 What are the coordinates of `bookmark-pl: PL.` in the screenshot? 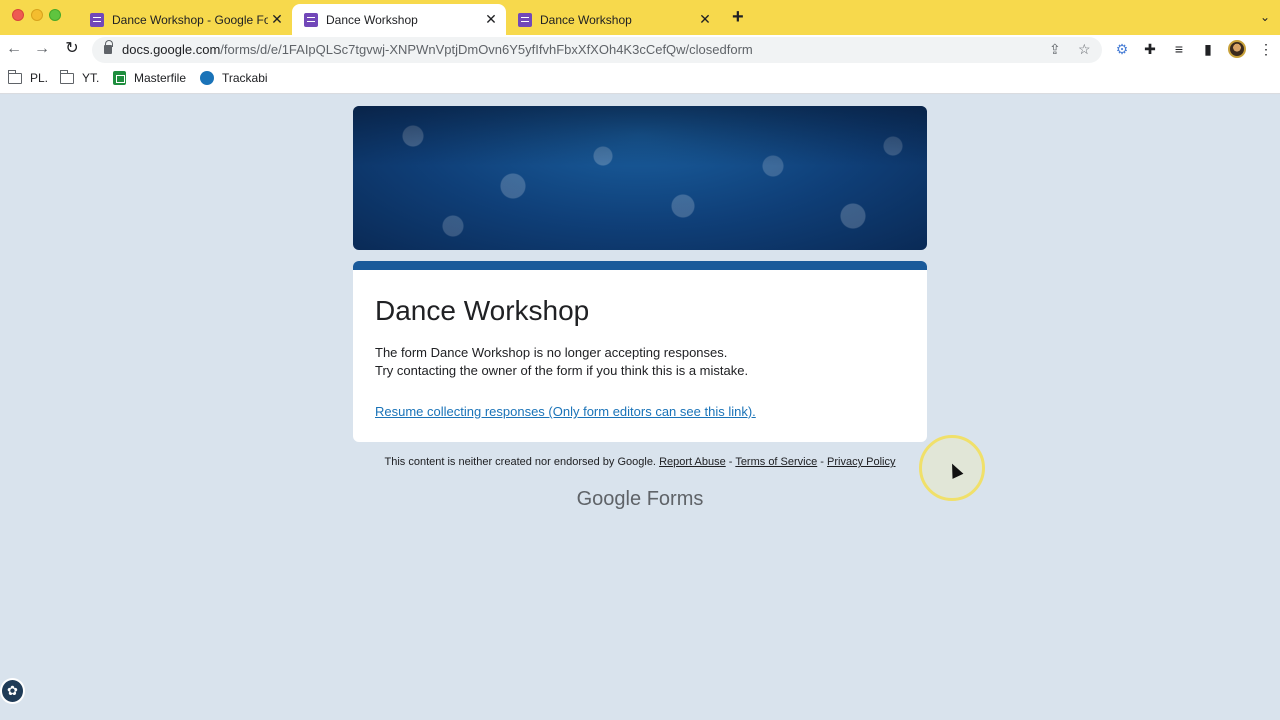 It's located at (28, 77).